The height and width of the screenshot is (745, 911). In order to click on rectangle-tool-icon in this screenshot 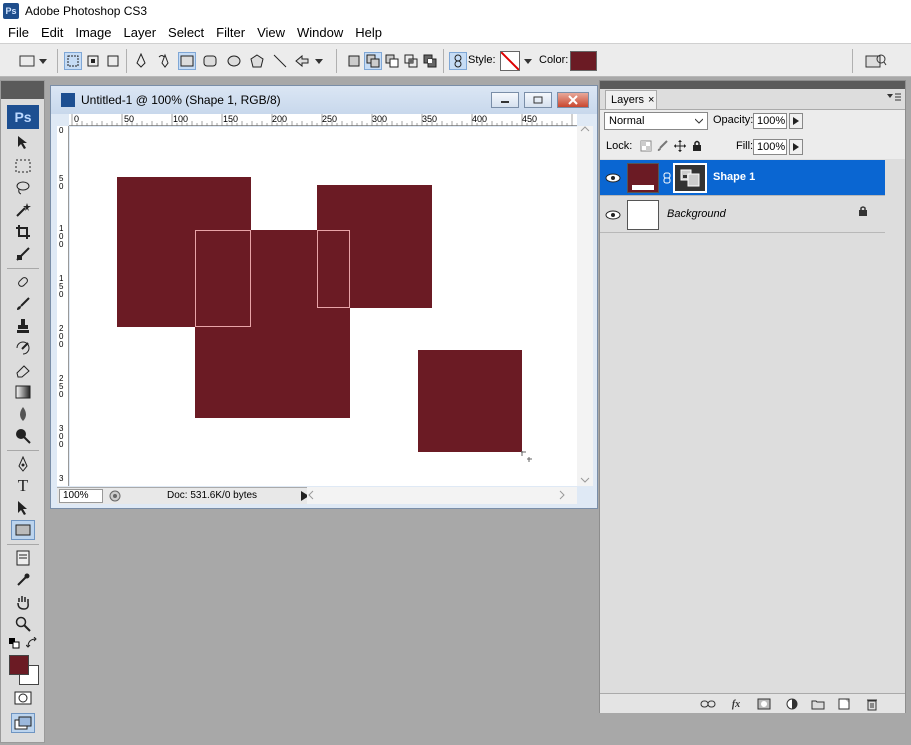, I will do `click(187, 61)`.